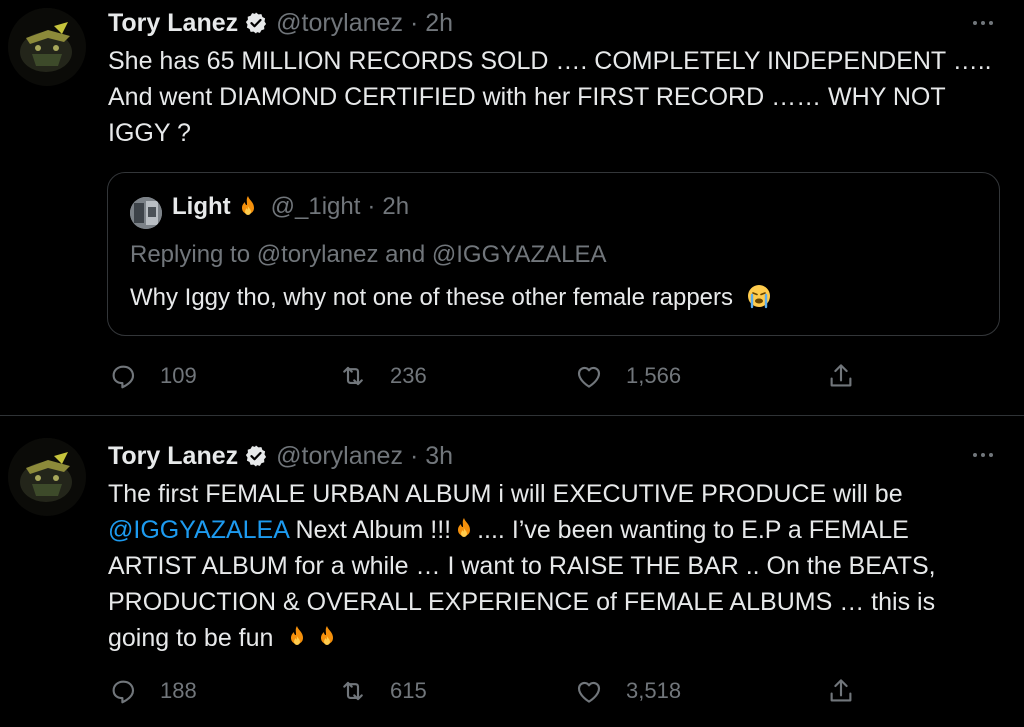  I want to click on tweet-text-segment: Next Album !!!, so click(370, 530).